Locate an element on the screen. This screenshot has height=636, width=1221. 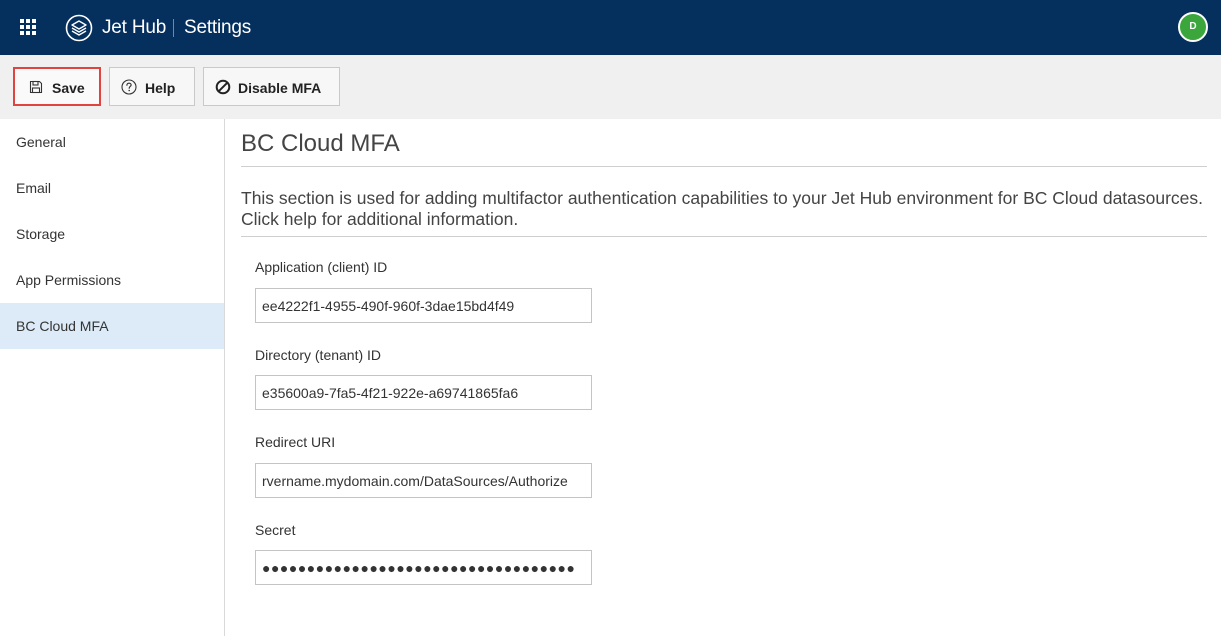
command-toolbar: Save Help Disable MFA is located at coordinates (610, 87).